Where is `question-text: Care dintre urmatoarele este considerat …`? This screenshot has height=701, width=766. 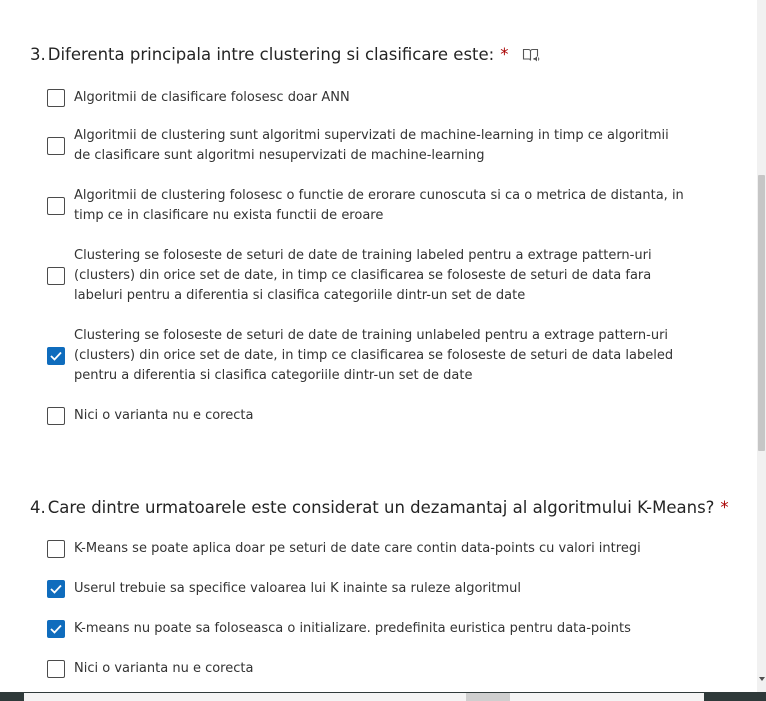 question-text: Care dintre urmatoarele este considerat … is located at coordinates (381, 507).